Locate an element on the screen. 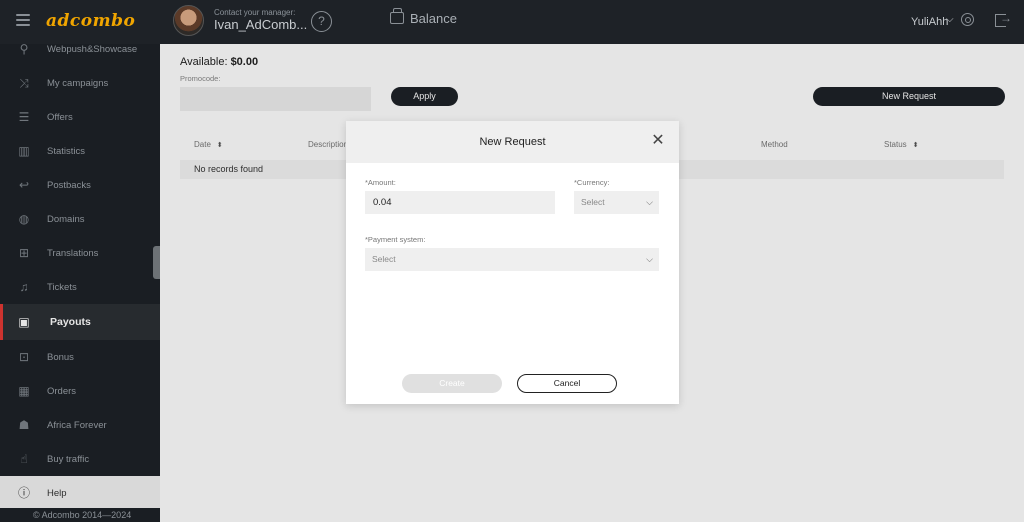 The width and height of the screenshot is (1024, 522). help-icon: ? is located at coordinates (321, 21).